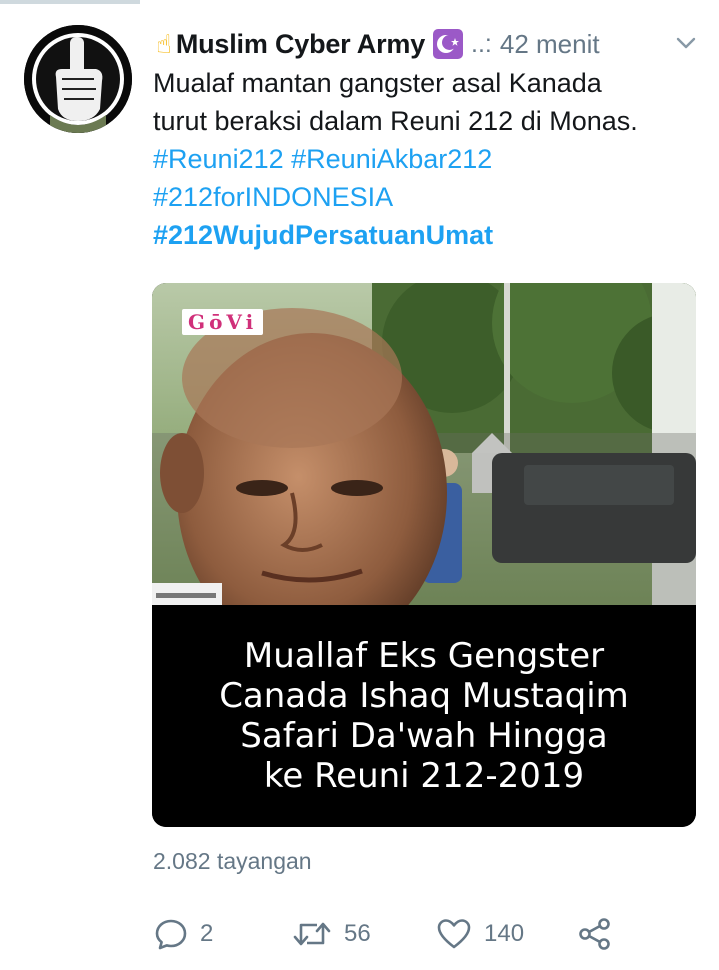 This screenshot has height=970, width=719. What do you see at coordinates (686, 43) in the screenshot?
I see `chevron-down-icon` at bounding box center [686, 43].